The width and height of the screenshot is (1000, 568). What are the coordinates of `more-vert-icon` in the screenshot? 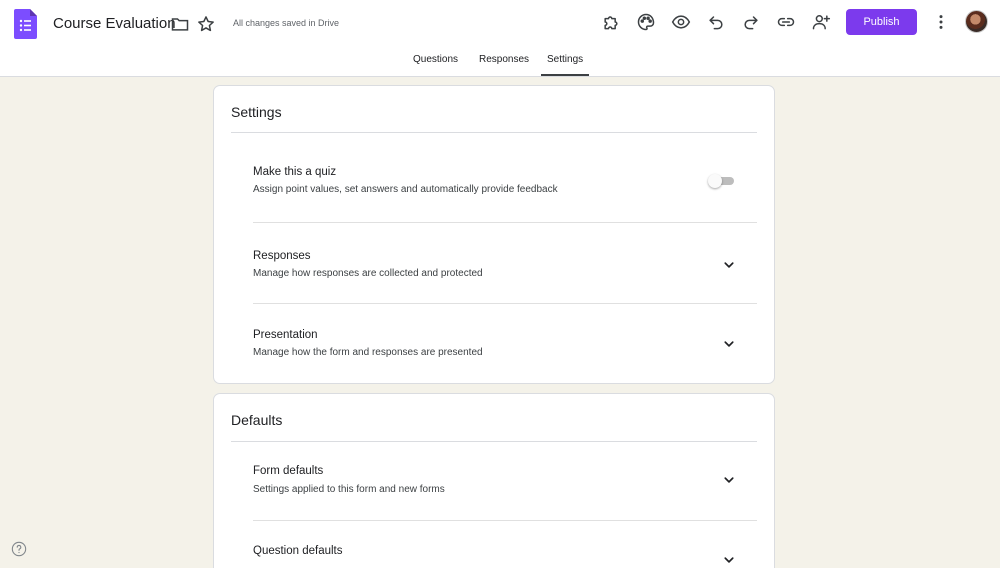 It's located at (941, 22).